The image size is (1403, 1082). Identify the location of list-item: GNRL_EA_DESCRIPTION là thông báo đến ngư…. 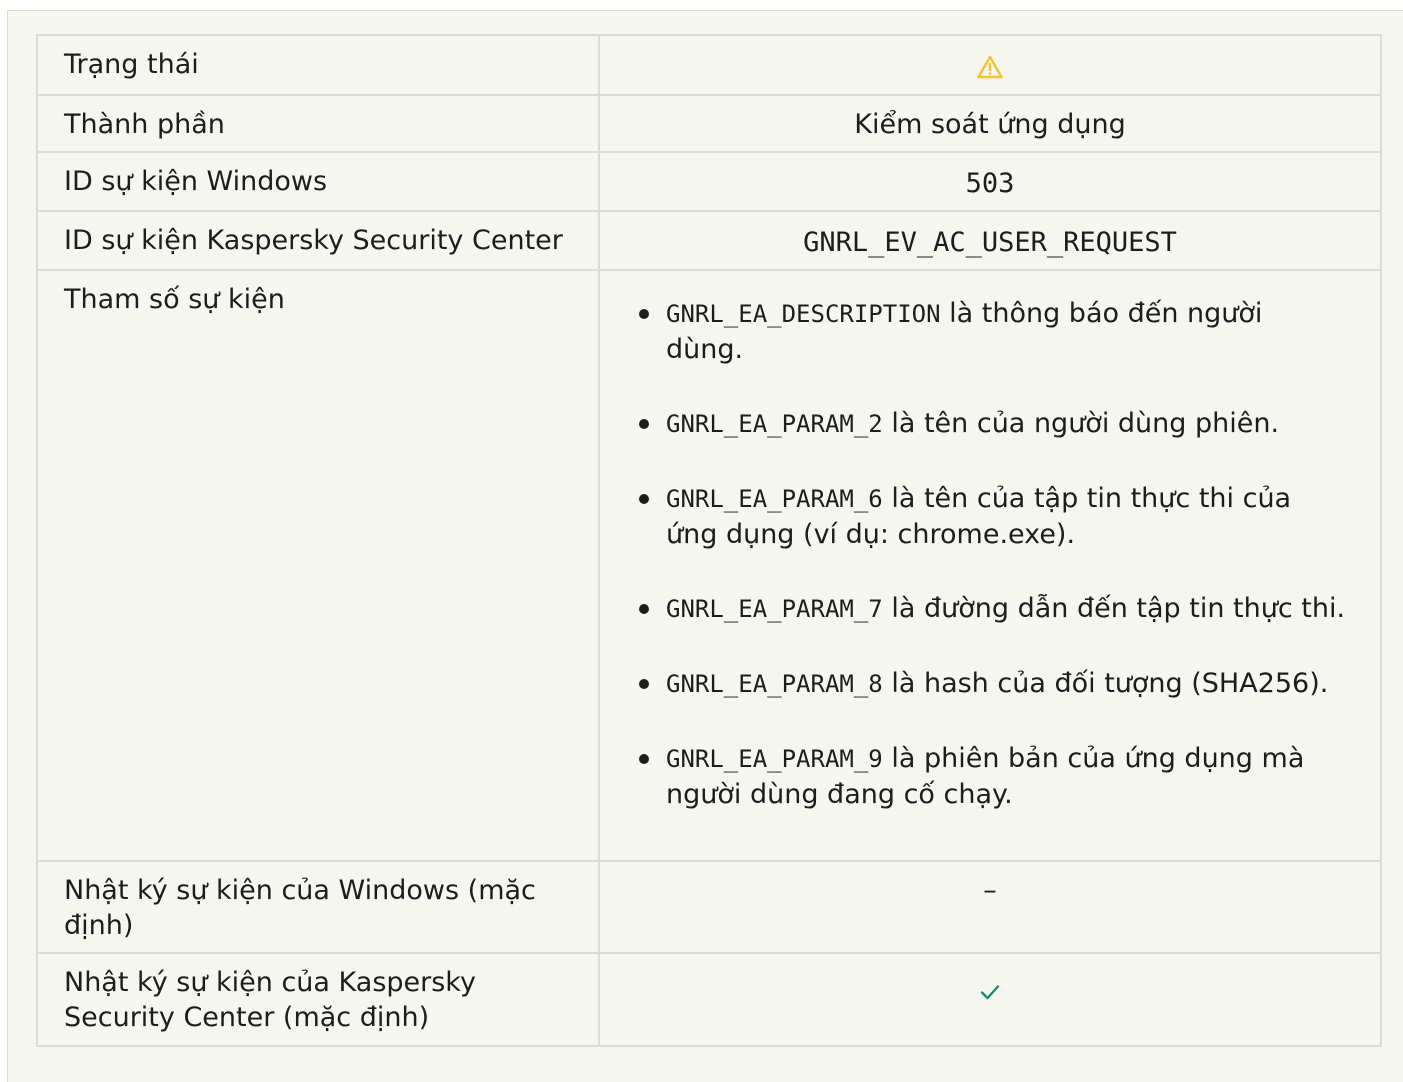
(997, 331).